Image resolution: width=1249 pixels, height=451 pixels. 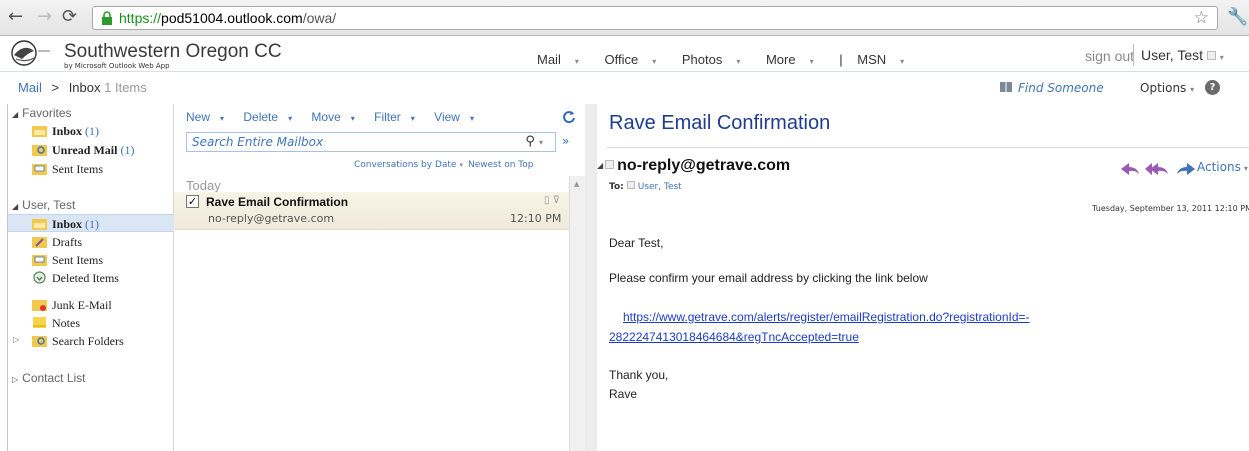 I want to click on move-button: Move ▾, so click(x=336, y=117).